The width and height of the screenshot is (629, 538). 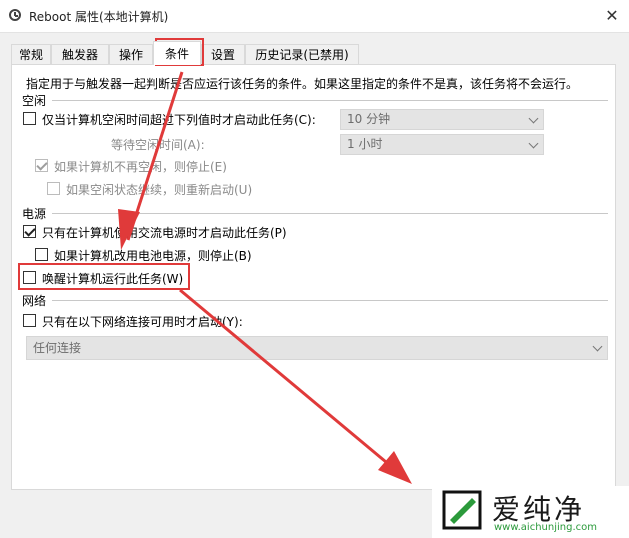 I want to click on idle-duration-value: 10 分钟, so click(x=369, y=119).